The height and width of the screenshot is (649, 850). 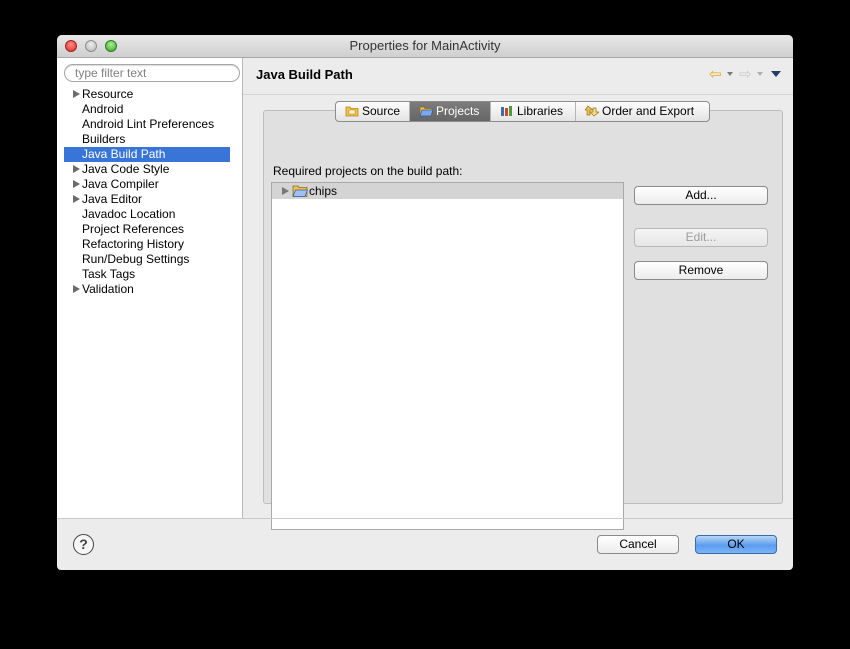 What do you see at coordinates (109, 274) in the screenshot?
I see `sidebar-item-label: Task Tags` at bounding box center [109, 274].